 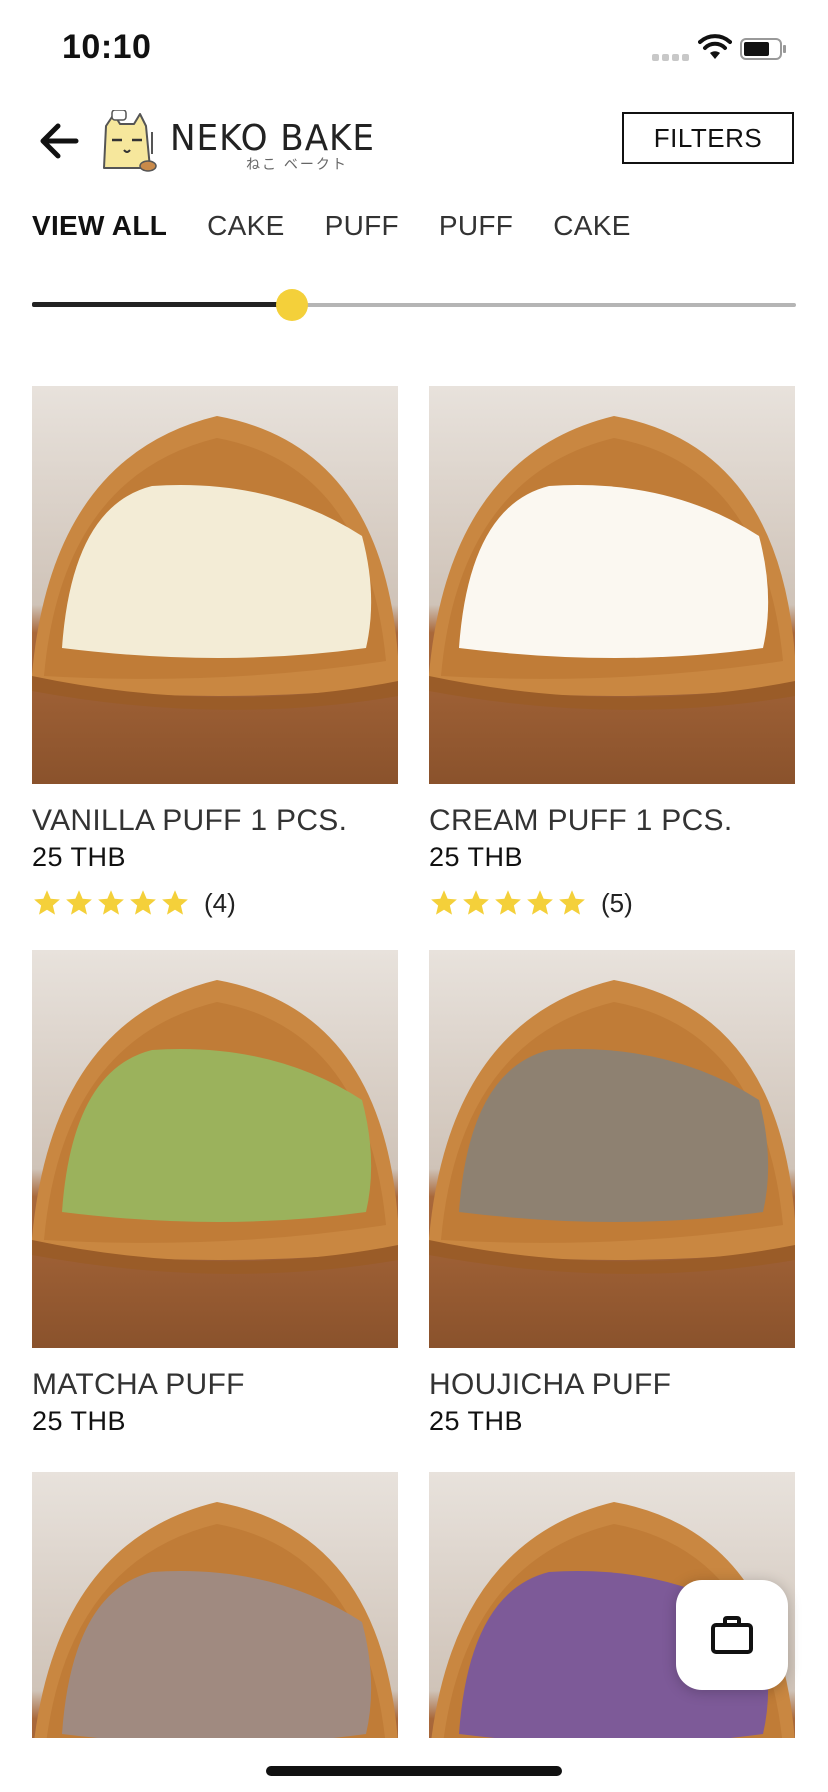 I want to click on cellular-signal-icon, so click(x=671, y=58).